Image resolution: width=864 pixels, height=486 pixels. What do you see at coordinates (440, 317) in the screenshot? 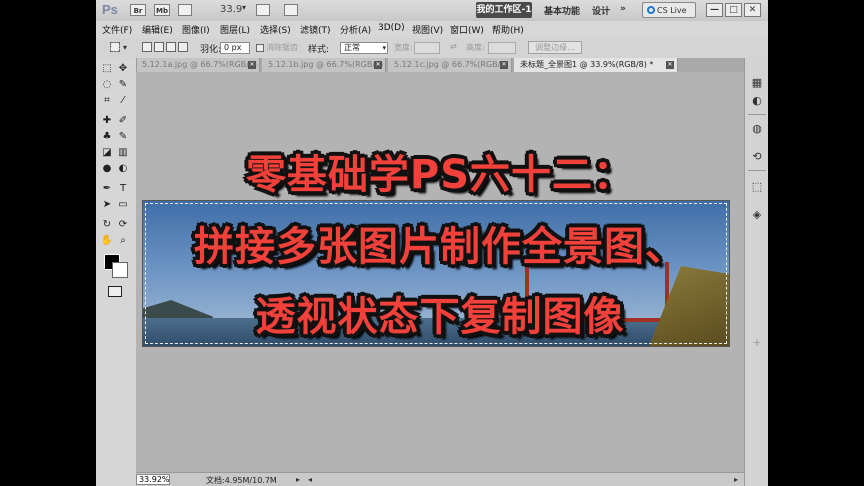
I see `overlay-title-line-3: 透视状态下复制图像` at bounding box center [440, 317].